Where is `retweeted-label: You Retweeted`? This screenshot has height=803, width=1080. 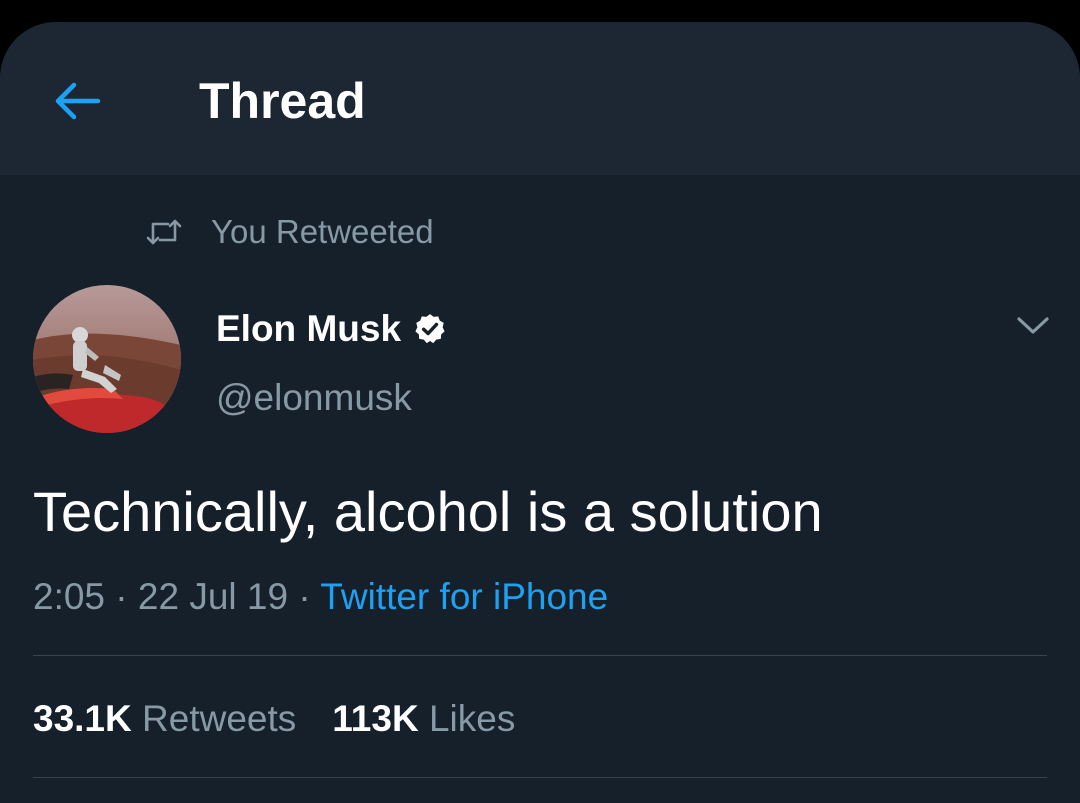
retweeted-label: You Retweeted is located at coordinates (322, 231).